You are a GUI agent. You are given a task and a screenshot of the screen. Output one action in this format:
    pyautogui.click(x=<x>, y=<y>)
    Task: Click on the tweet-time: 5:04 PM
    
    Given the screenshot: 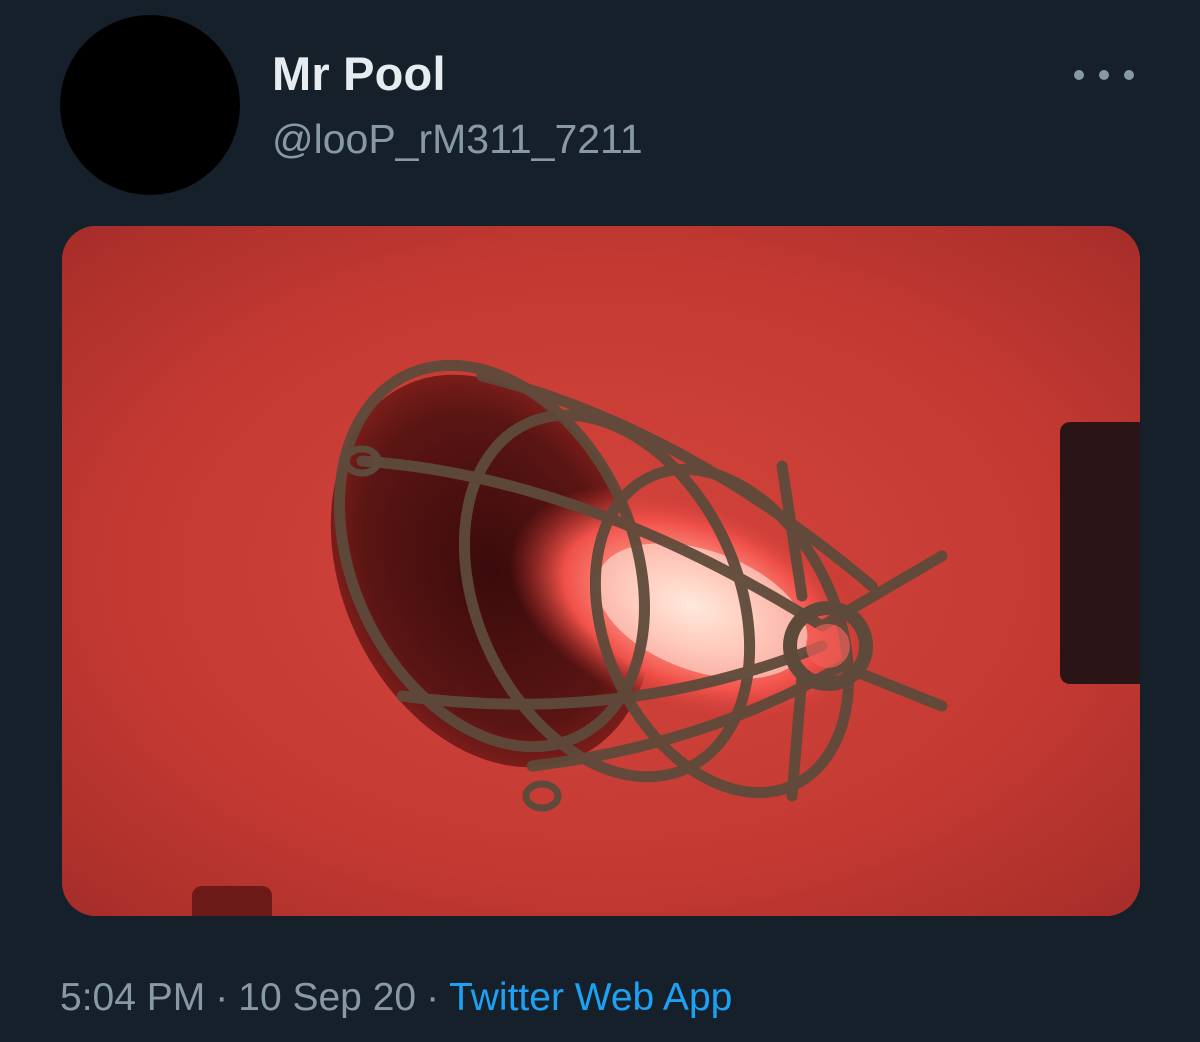 What is the action you would take?
    pyautogui.click(x=132, y=997)
    